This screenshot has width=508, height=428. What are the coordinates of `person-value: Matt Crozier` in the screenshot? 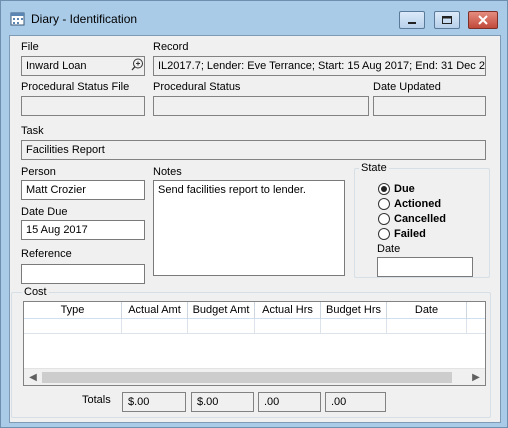 It's located at (56, 190).